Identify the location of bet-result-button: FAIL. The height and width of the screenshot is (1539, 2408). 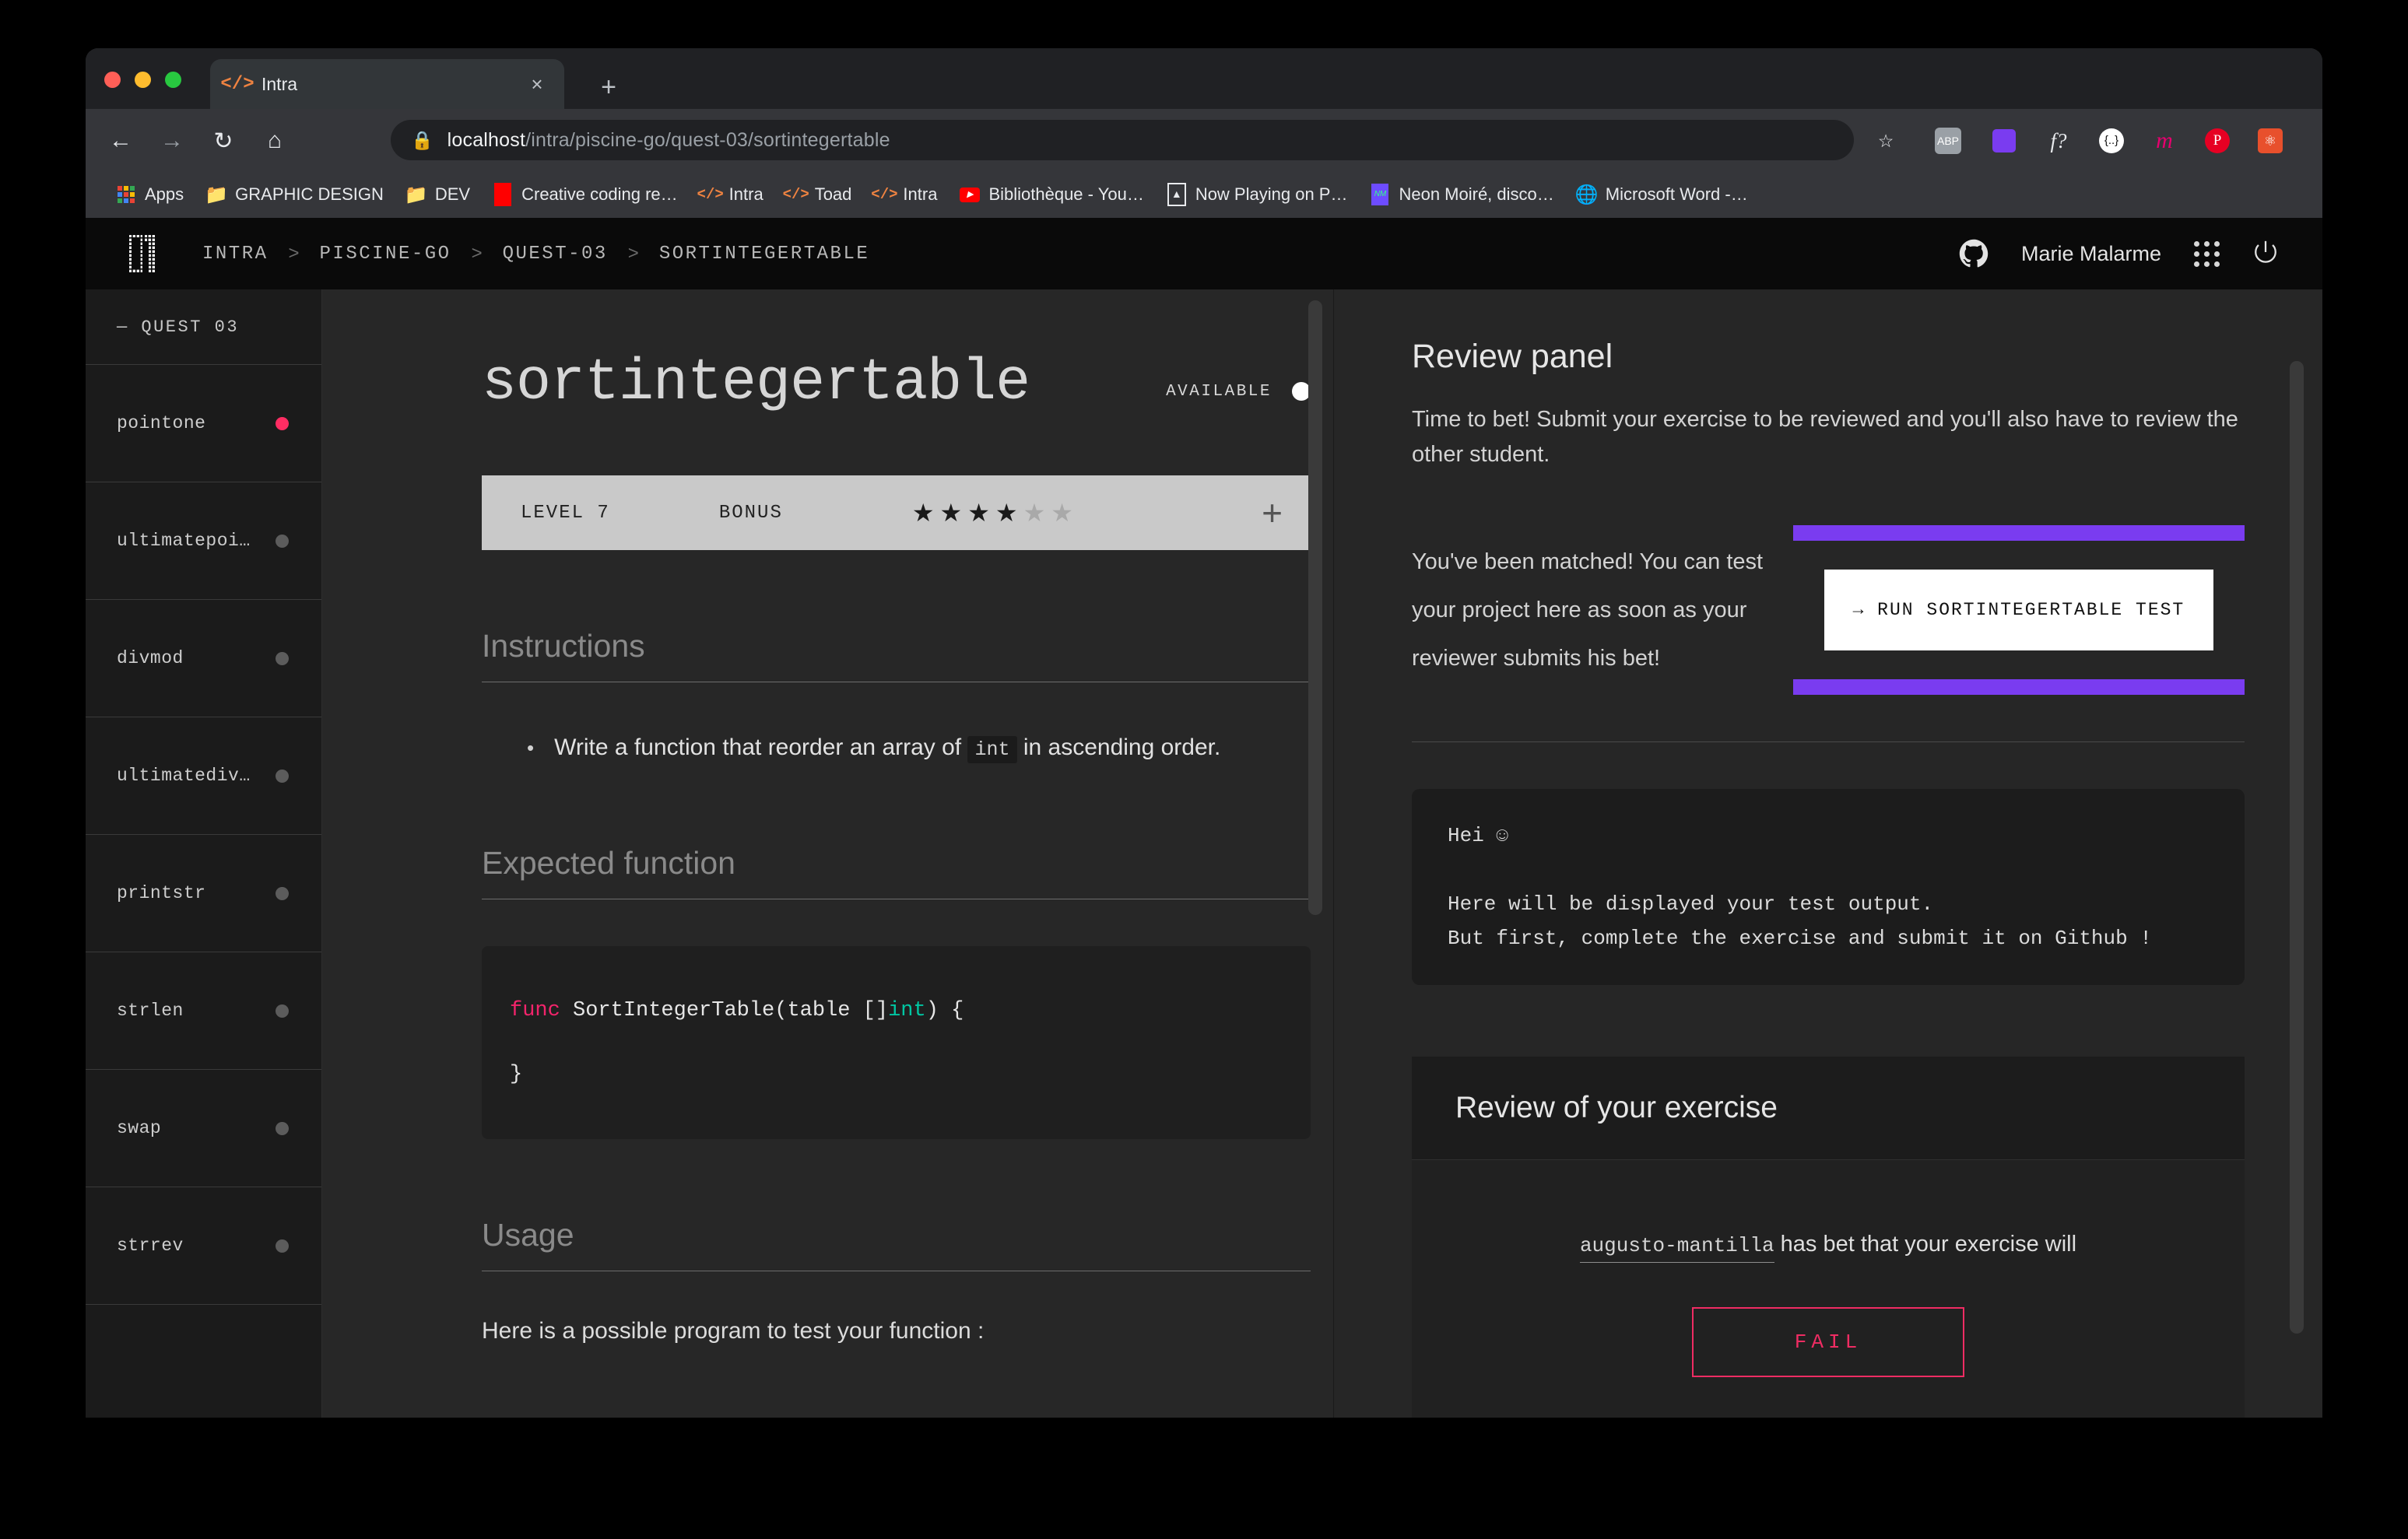
(1828, 1342).